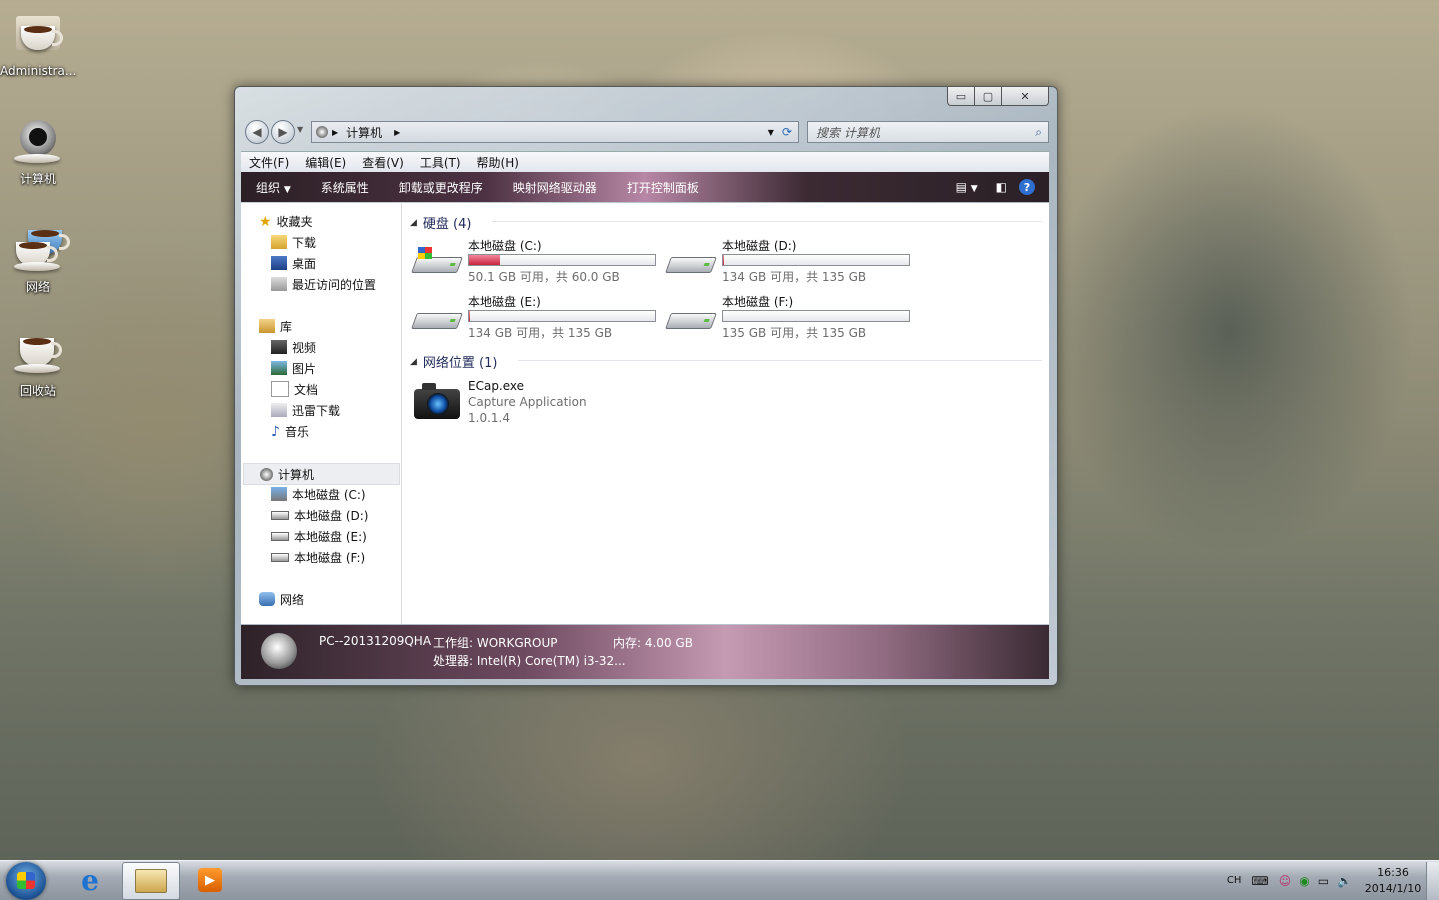 This screenshot has width=1439, height=900. Describe the element at coordinates (496, 386) in the screenshot. I see `network-item-name: ECap.exe` at that location.